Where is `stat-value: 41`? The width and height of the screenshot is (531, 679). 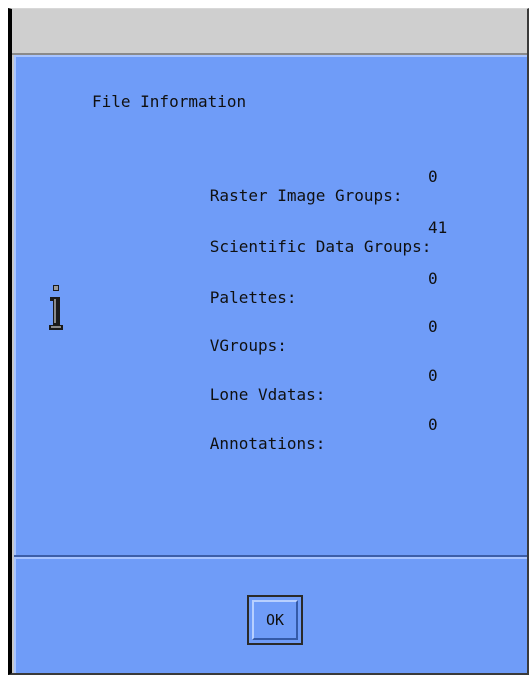
stat-value: 41 is located at coordinates (438, 227).